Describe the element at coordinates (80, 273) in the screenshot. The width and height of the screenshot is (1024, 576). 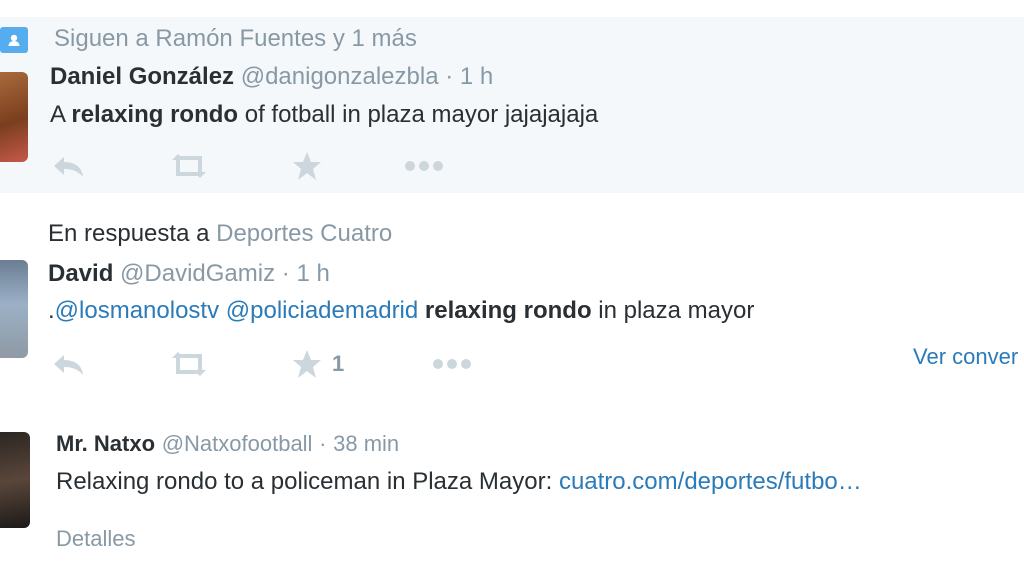
I see `author-name: David` at that location.